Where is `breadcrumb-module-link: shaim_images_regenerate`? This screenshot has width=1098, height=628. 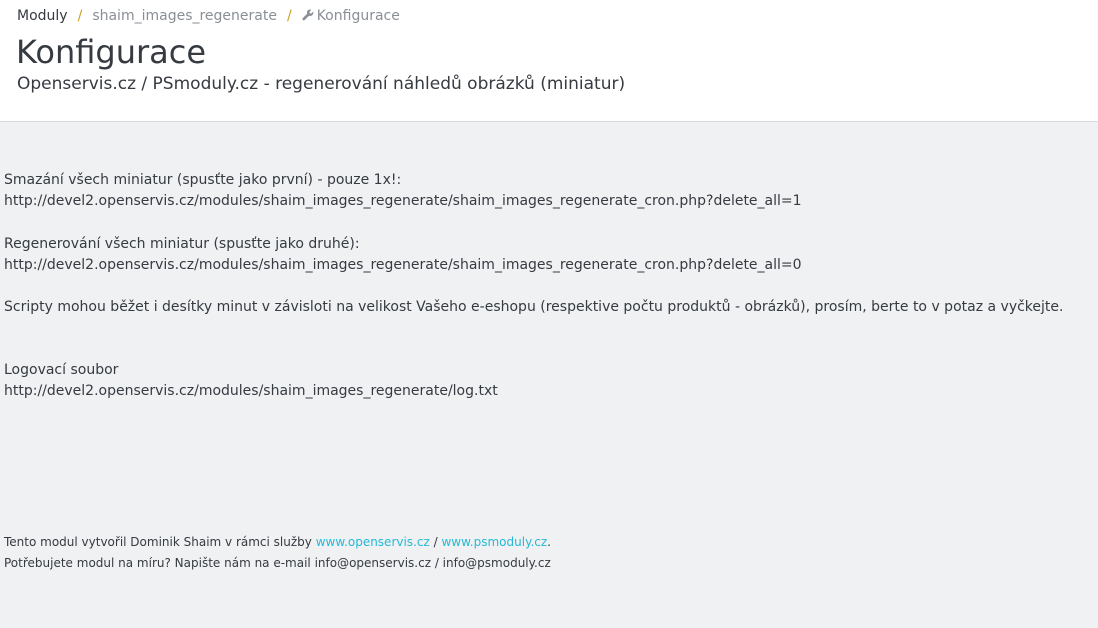
breadcrumb-module-link: shaim_images_regenerate is located at coordinates (184, 16).